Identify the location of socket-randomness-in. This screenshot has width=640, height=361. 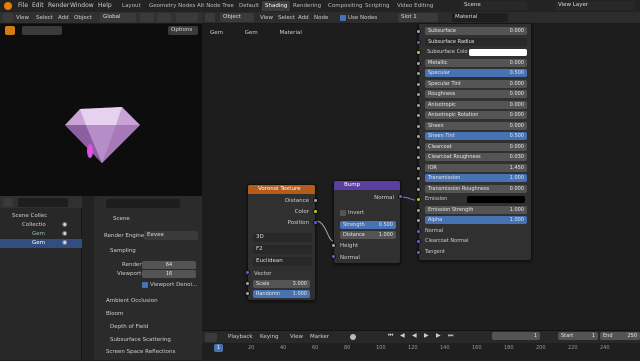
(247, 293).